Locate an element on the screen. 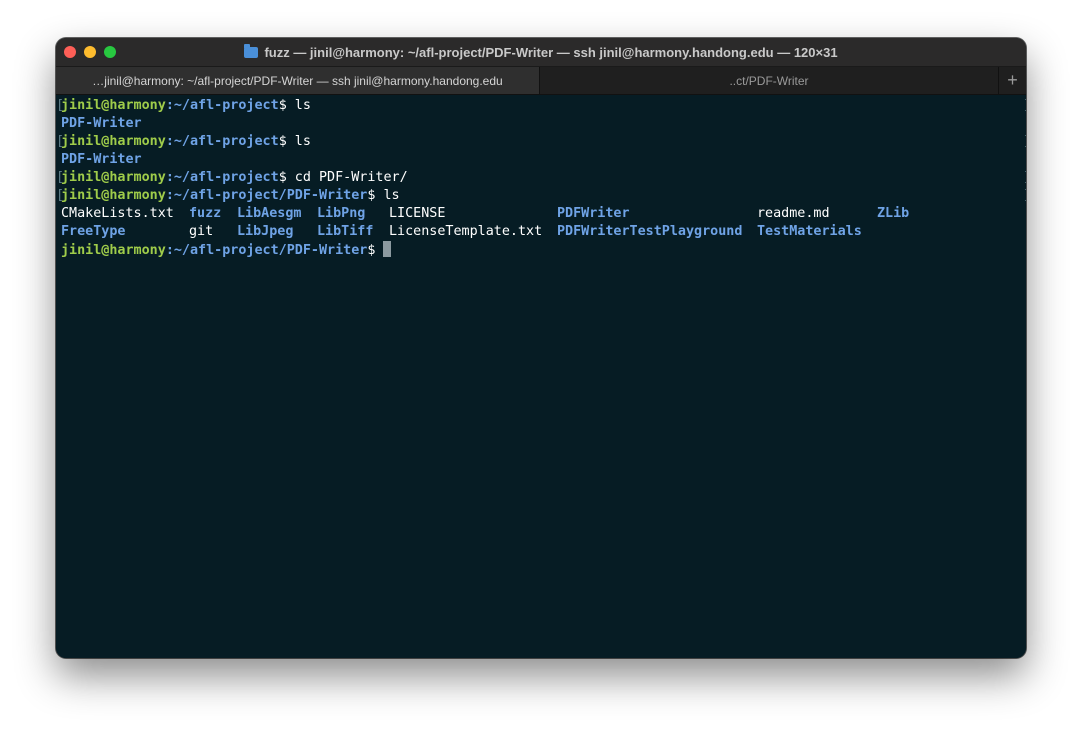 The height and width of the screenshot is (732, 1082). ls-entry-dir: LibJpeg is located at coordinates (265, 231).